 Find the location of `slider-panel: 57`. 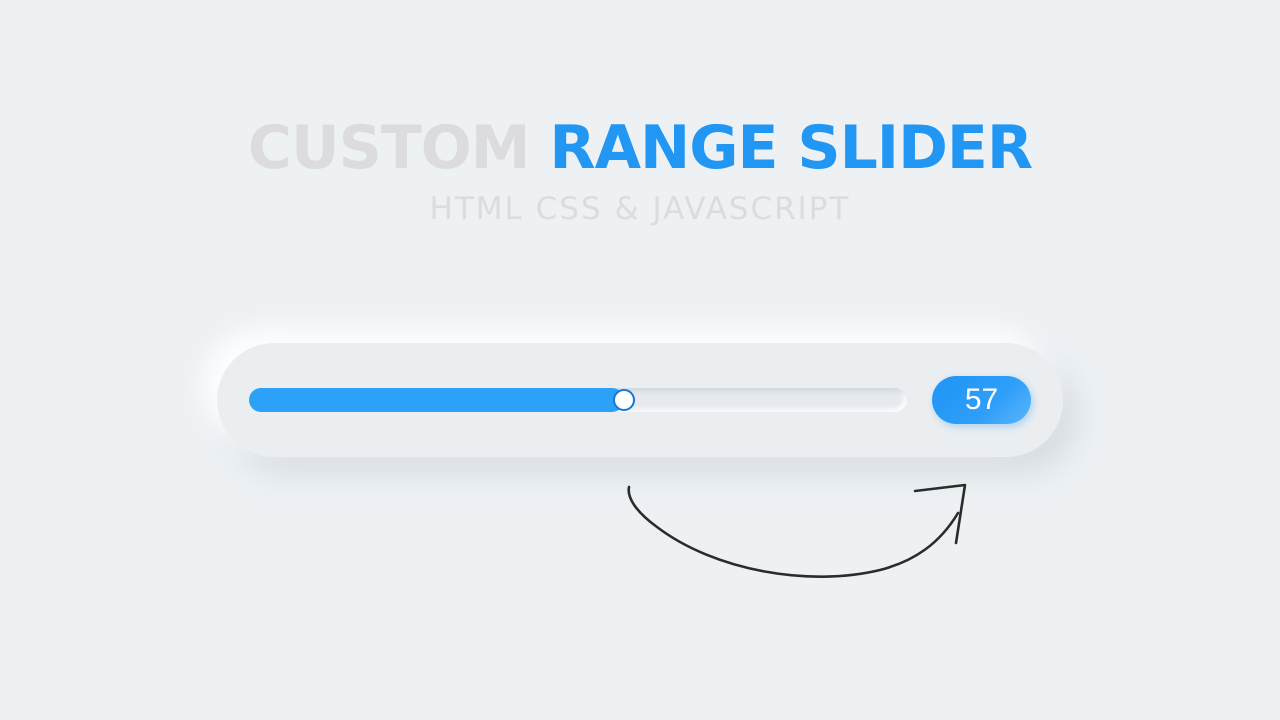

slider-panel: 57 is located at coordinates (640, 400).